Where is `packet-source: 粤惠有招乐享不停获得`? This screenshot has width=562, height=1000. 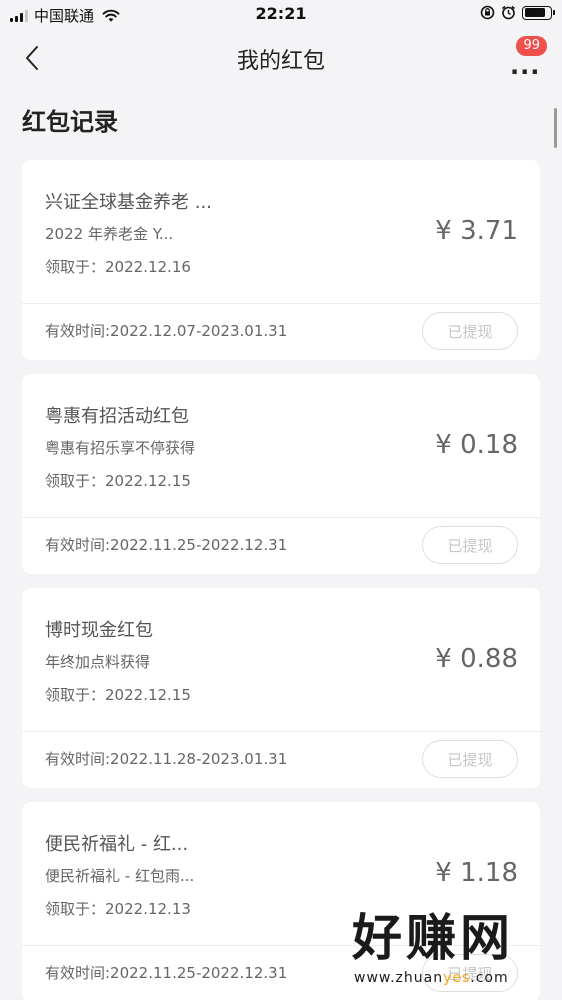
packet-source: 粤惠有招乐享不停获得 is located at coordinates (120, 448).